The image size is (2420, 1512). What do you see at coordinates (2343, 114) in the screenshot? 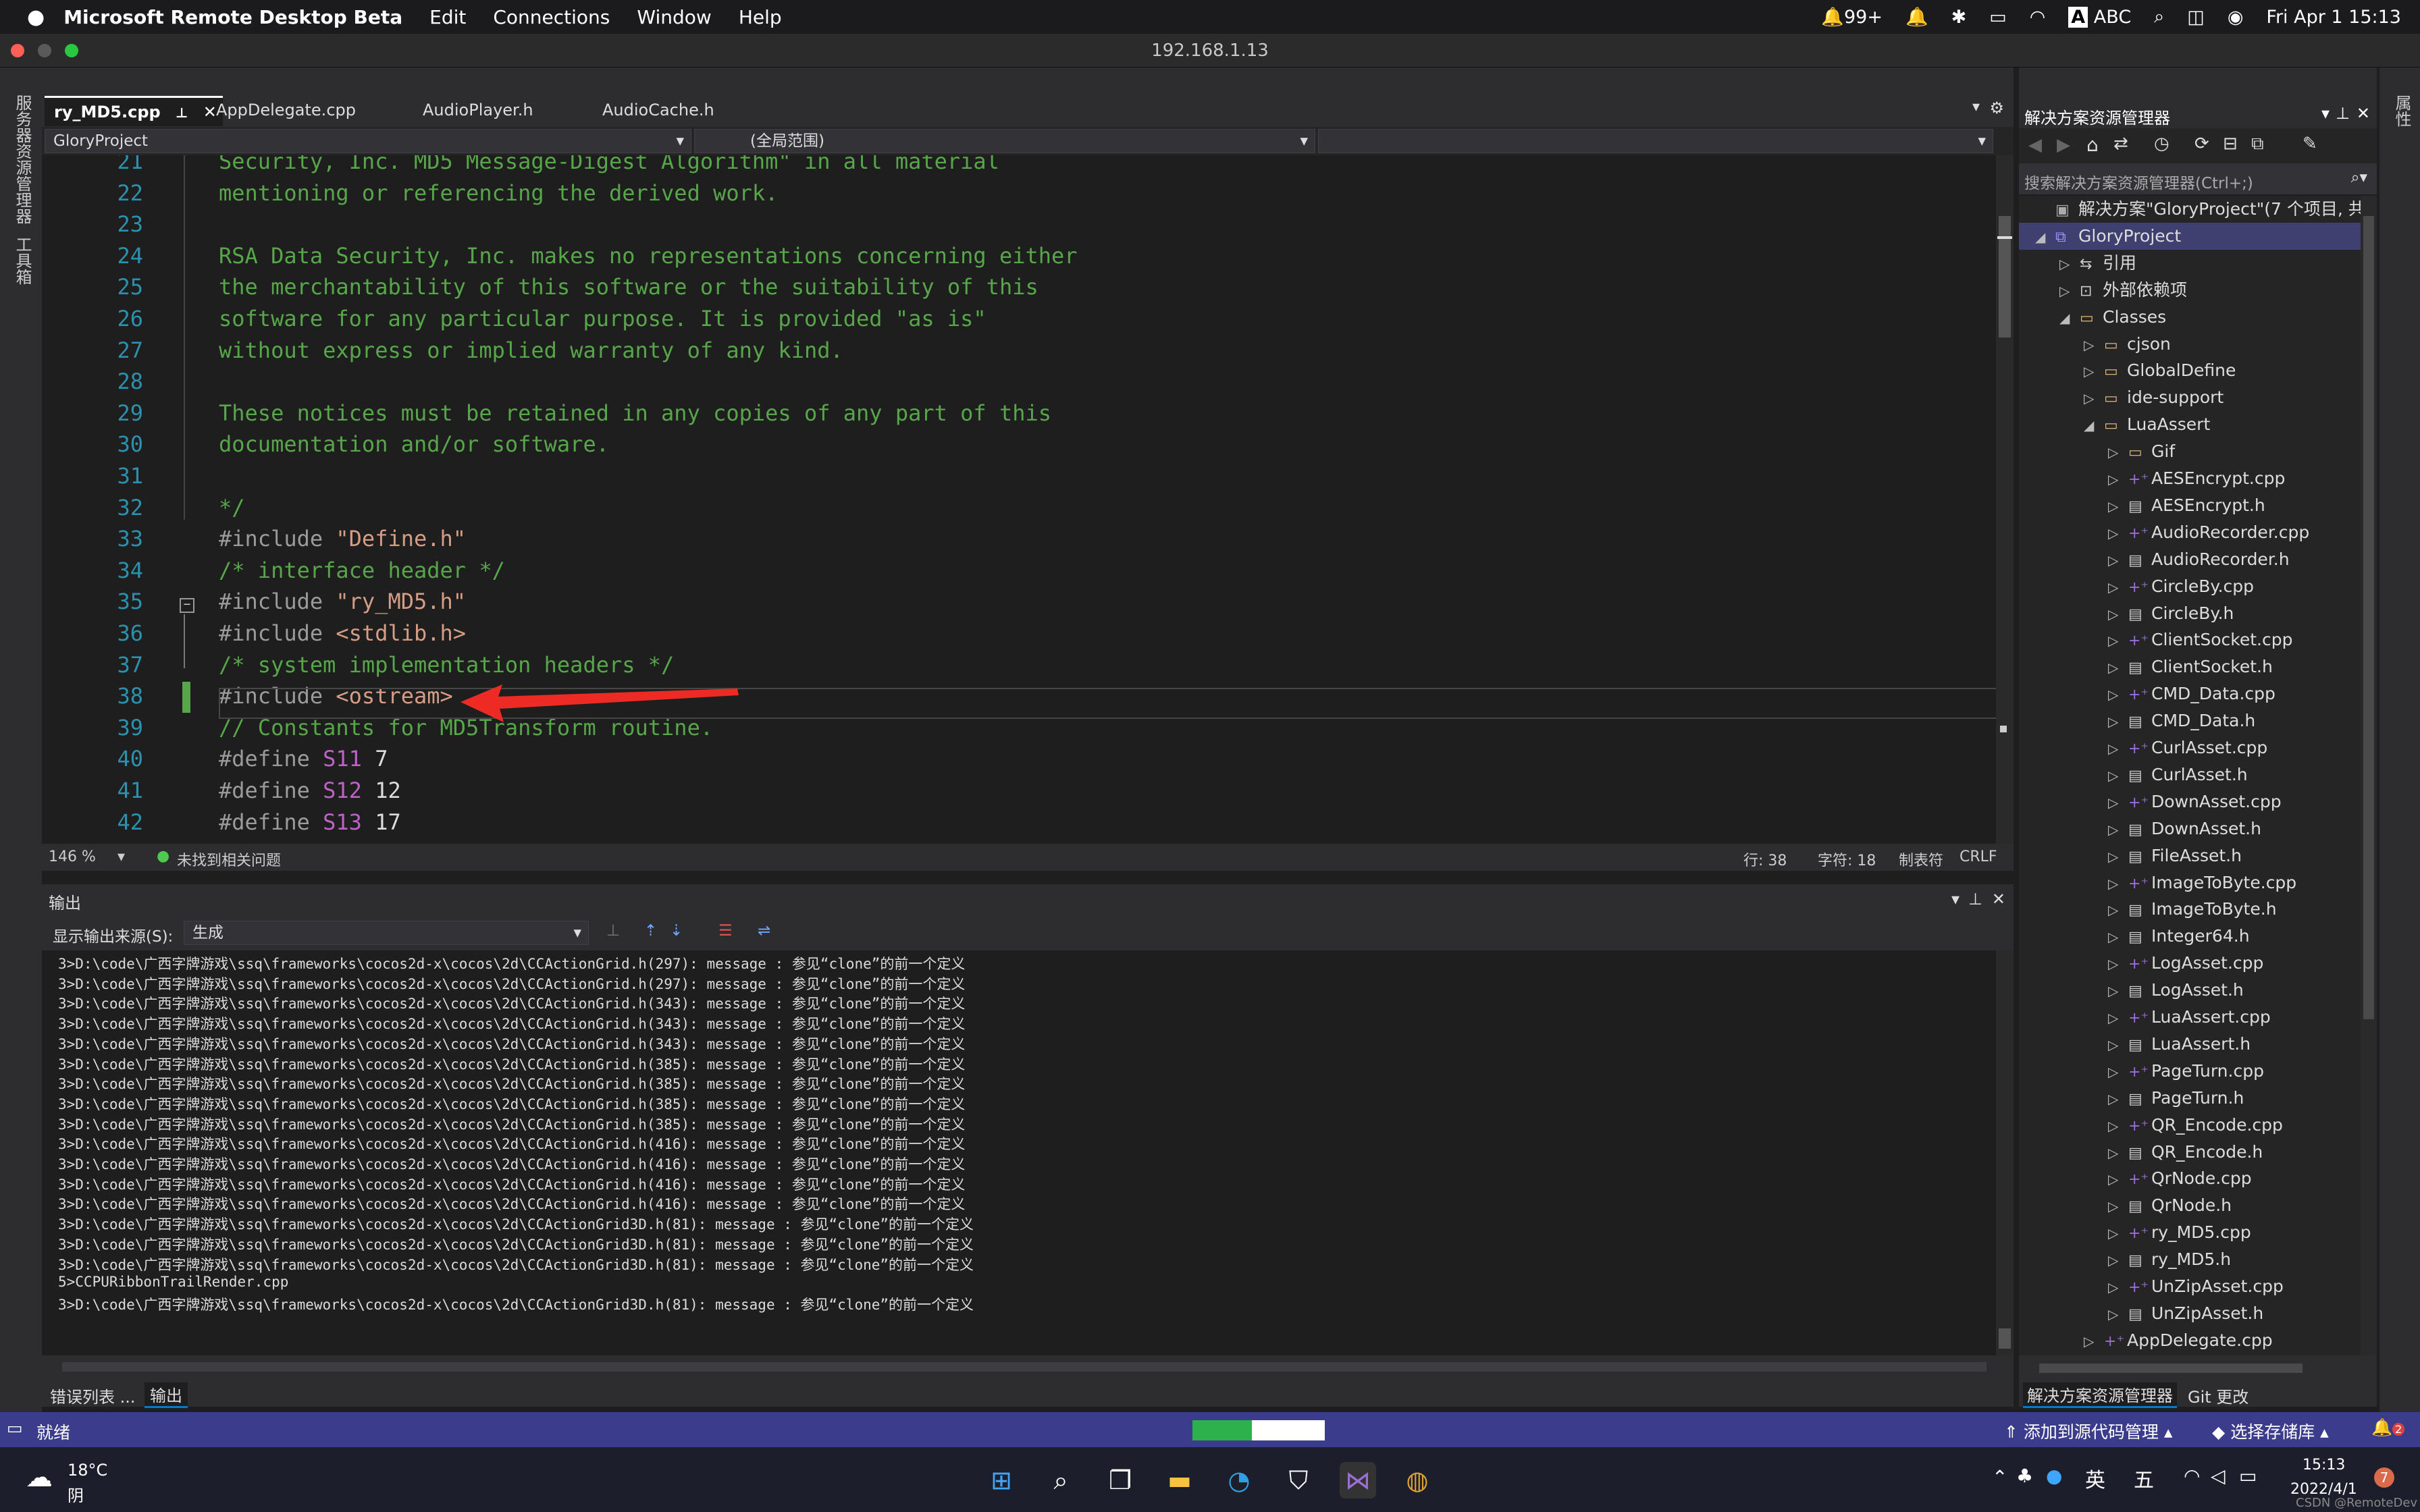
I see `pin-icon: ⊥` at bounding box center [2343, 114].